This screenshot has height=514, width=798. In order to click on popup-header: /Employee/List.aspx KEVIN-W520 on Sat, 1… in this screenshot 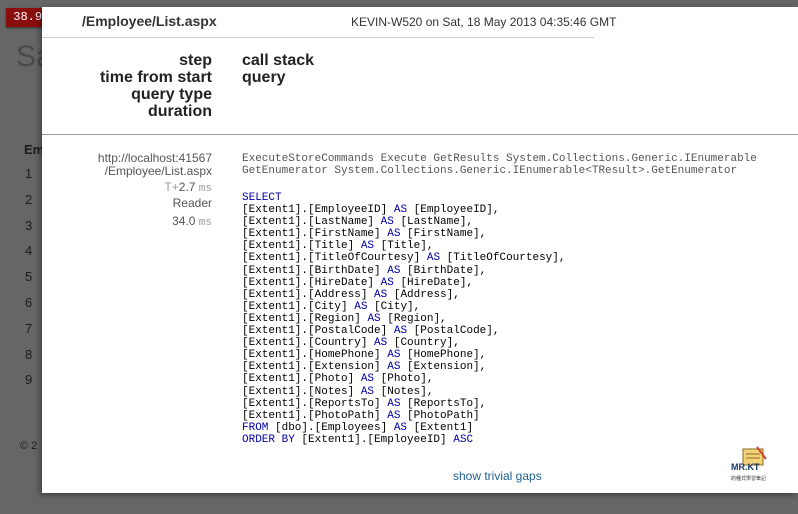, I will do `click(329, 22)`.